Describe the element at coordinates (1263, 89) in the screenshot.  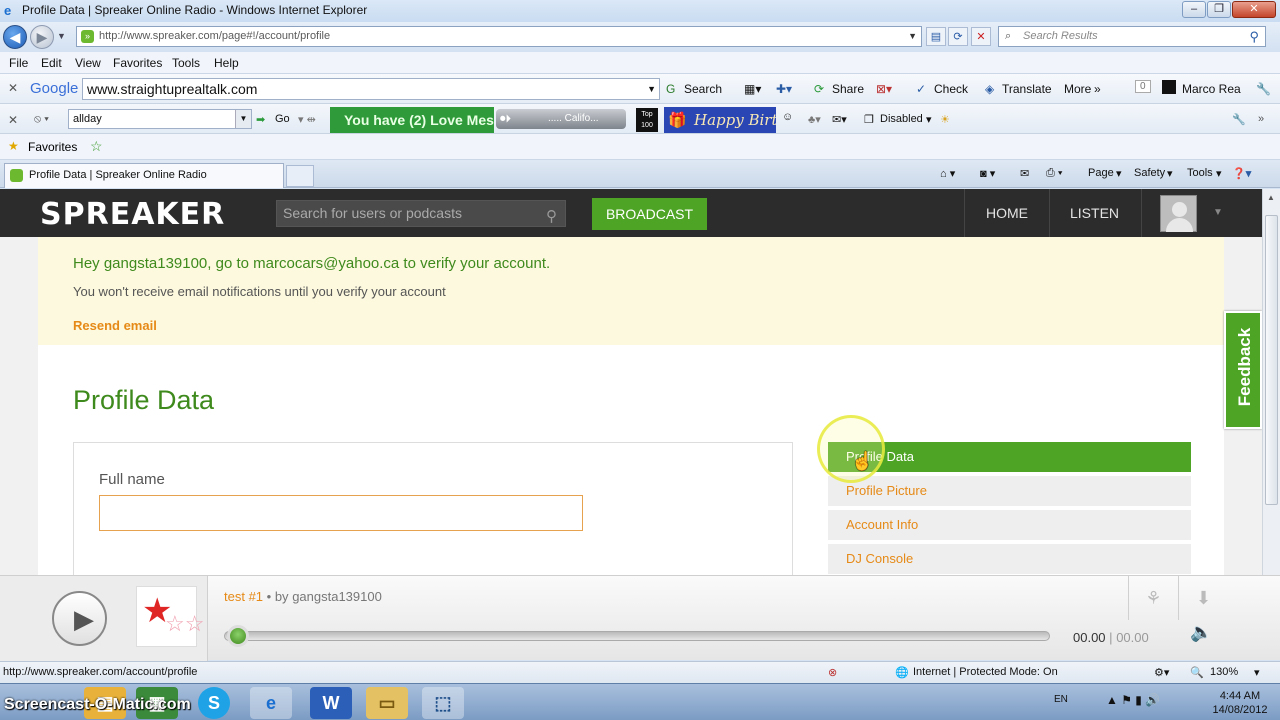
I see `wrench-icon: 🔧` at that location.